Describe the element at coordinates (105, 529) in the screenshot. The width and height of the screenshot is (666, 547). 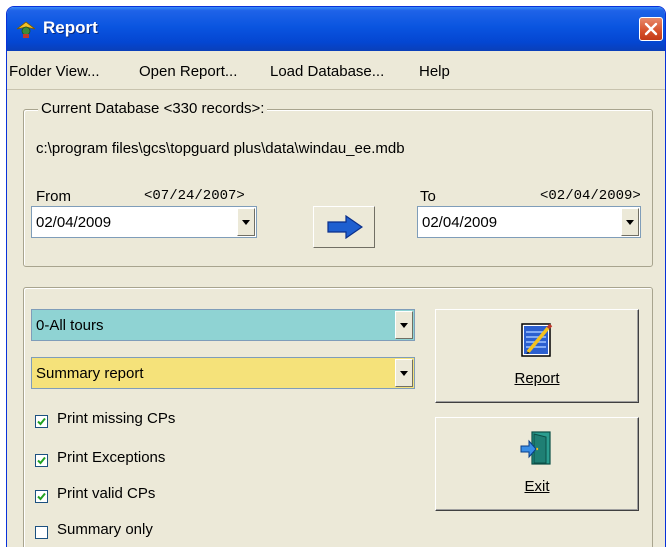
I see `summary-only-label: Summary only` at that location.